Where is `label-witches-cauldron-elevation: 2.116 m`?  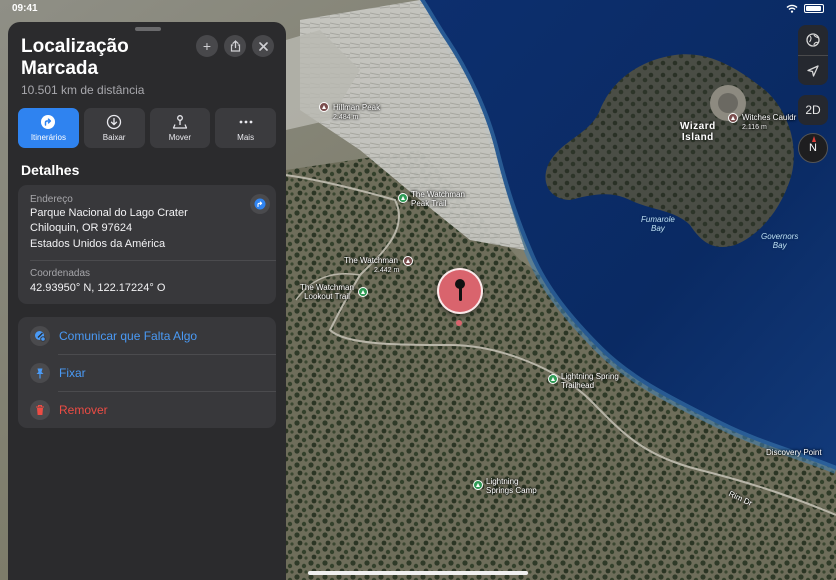 label-witches-cauldron-elevation: 2.116 m is located at coordinates (754, 127).